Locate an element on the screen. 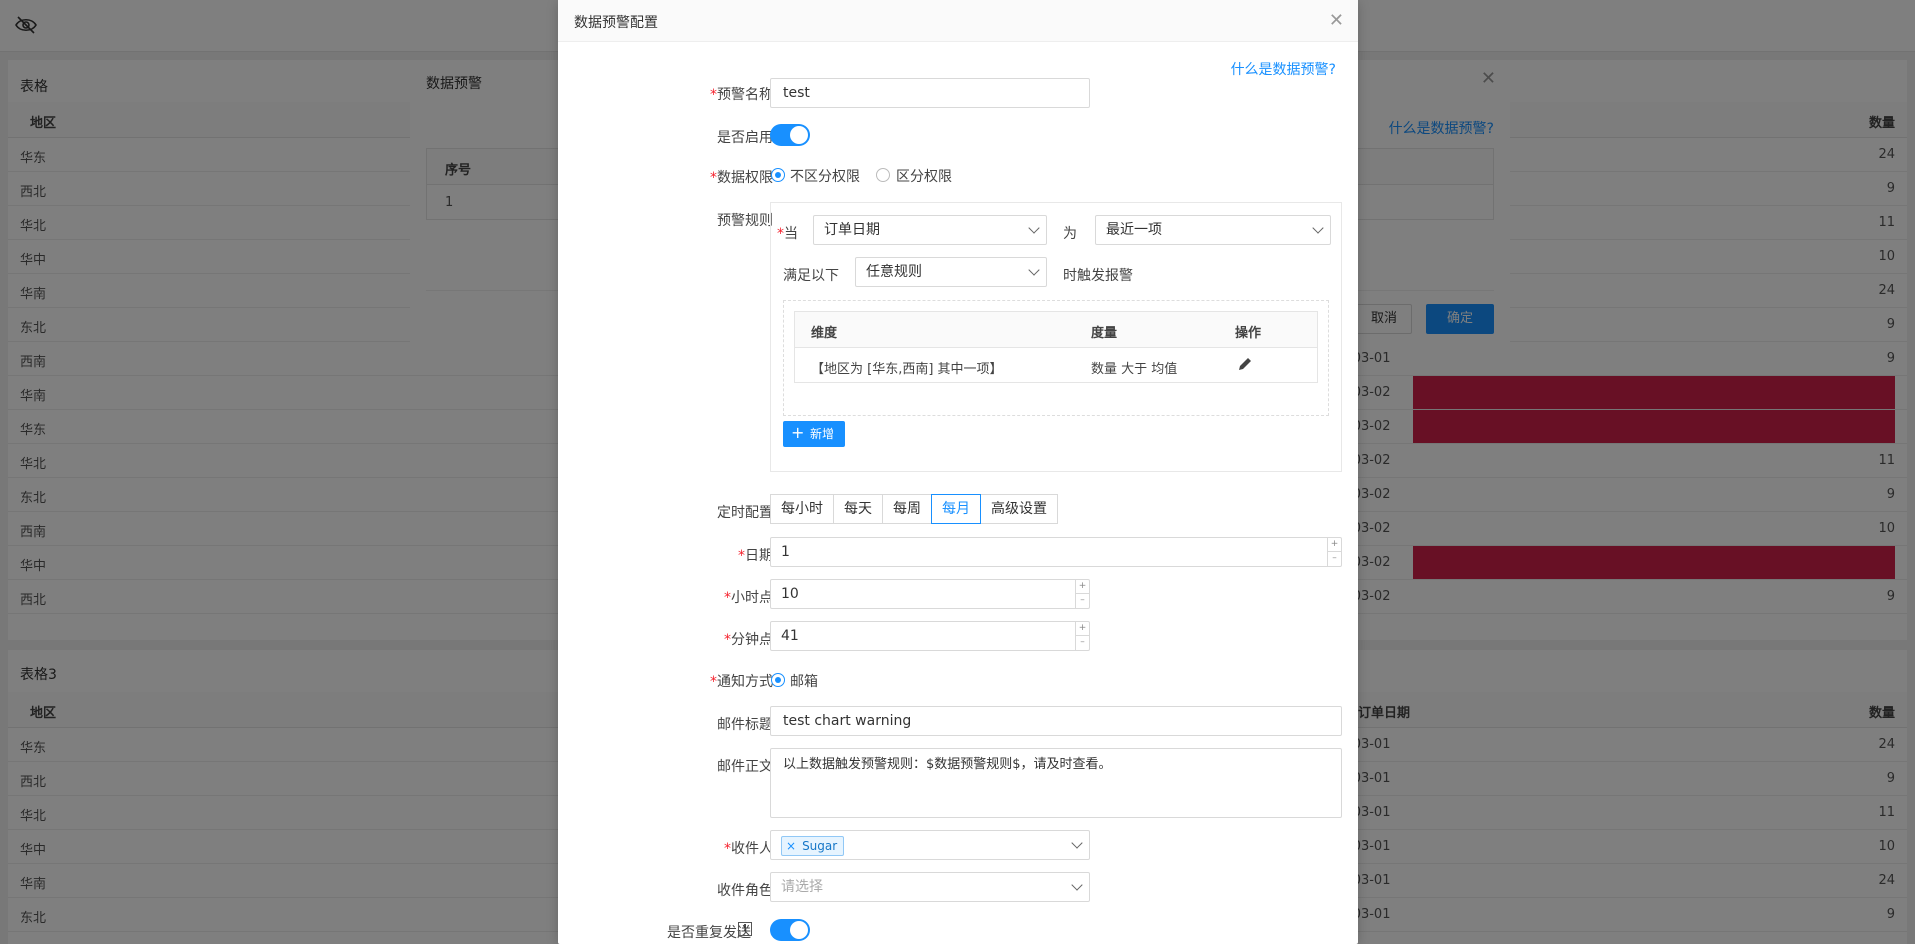  plus-icon: + is located at coordinates (798, 432).